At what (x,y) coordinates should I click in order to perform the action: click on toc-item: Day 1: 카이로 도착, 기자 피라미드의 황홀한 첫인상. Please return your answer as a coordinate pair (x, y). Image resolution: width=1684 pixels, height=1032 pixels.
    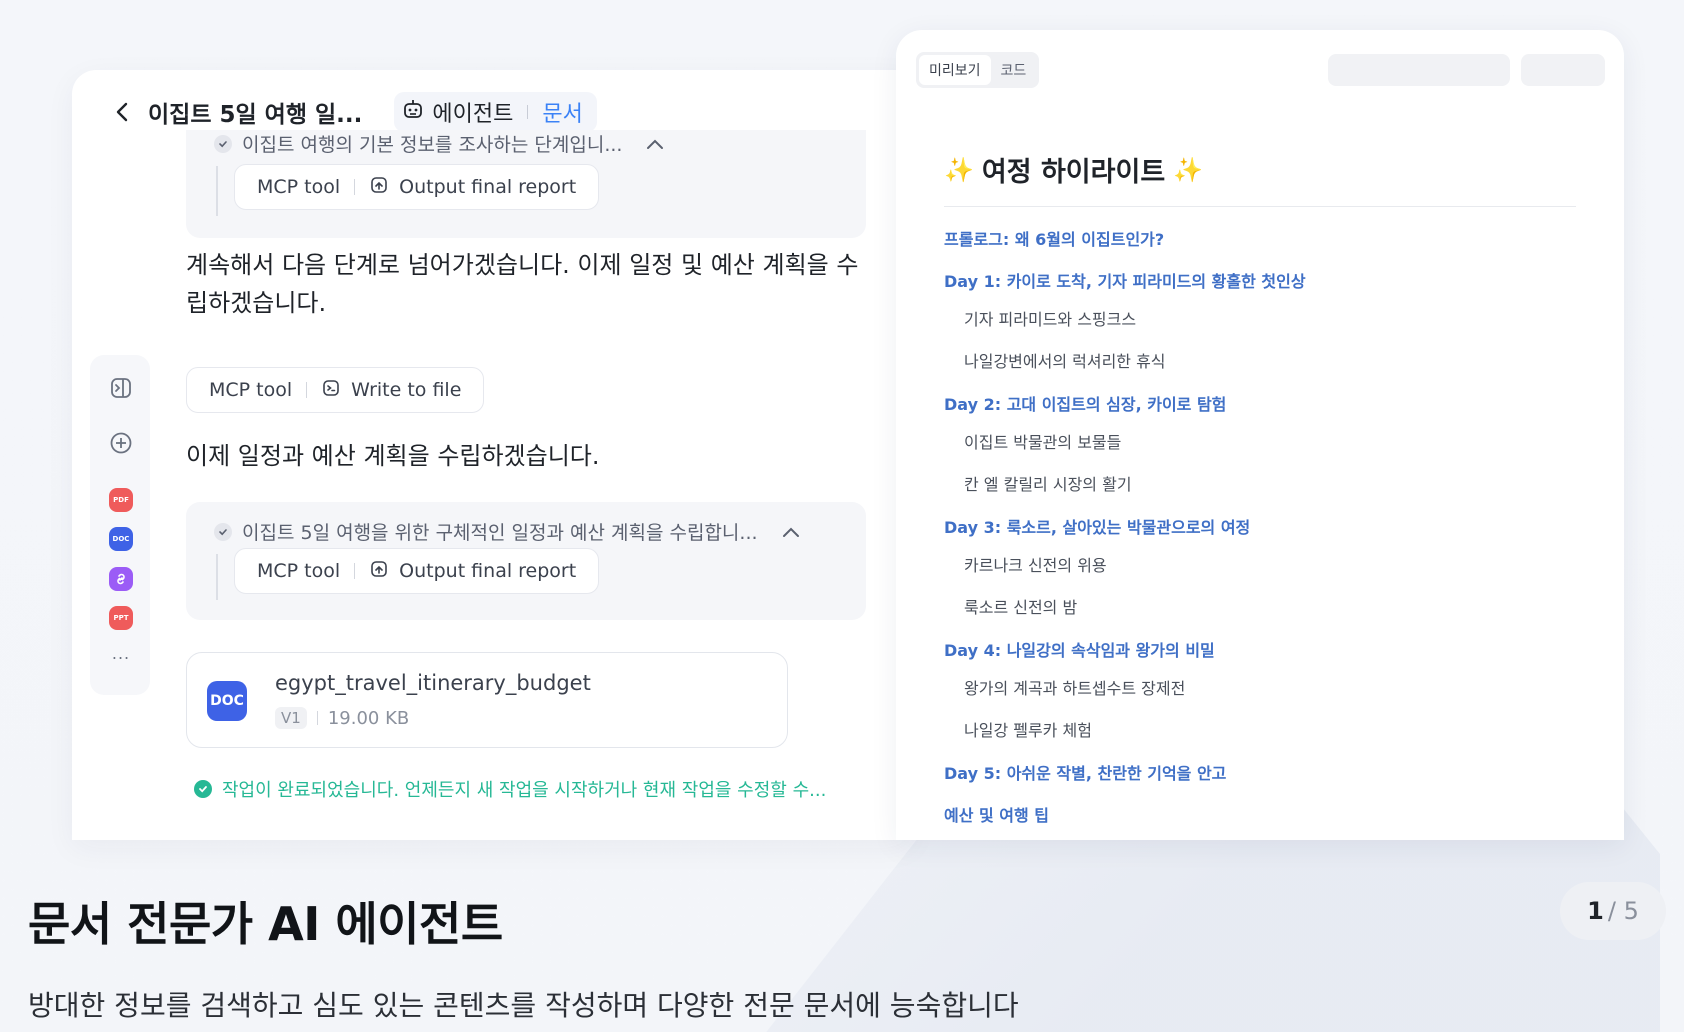
    Looking at the image, I should click on (1125, 282).